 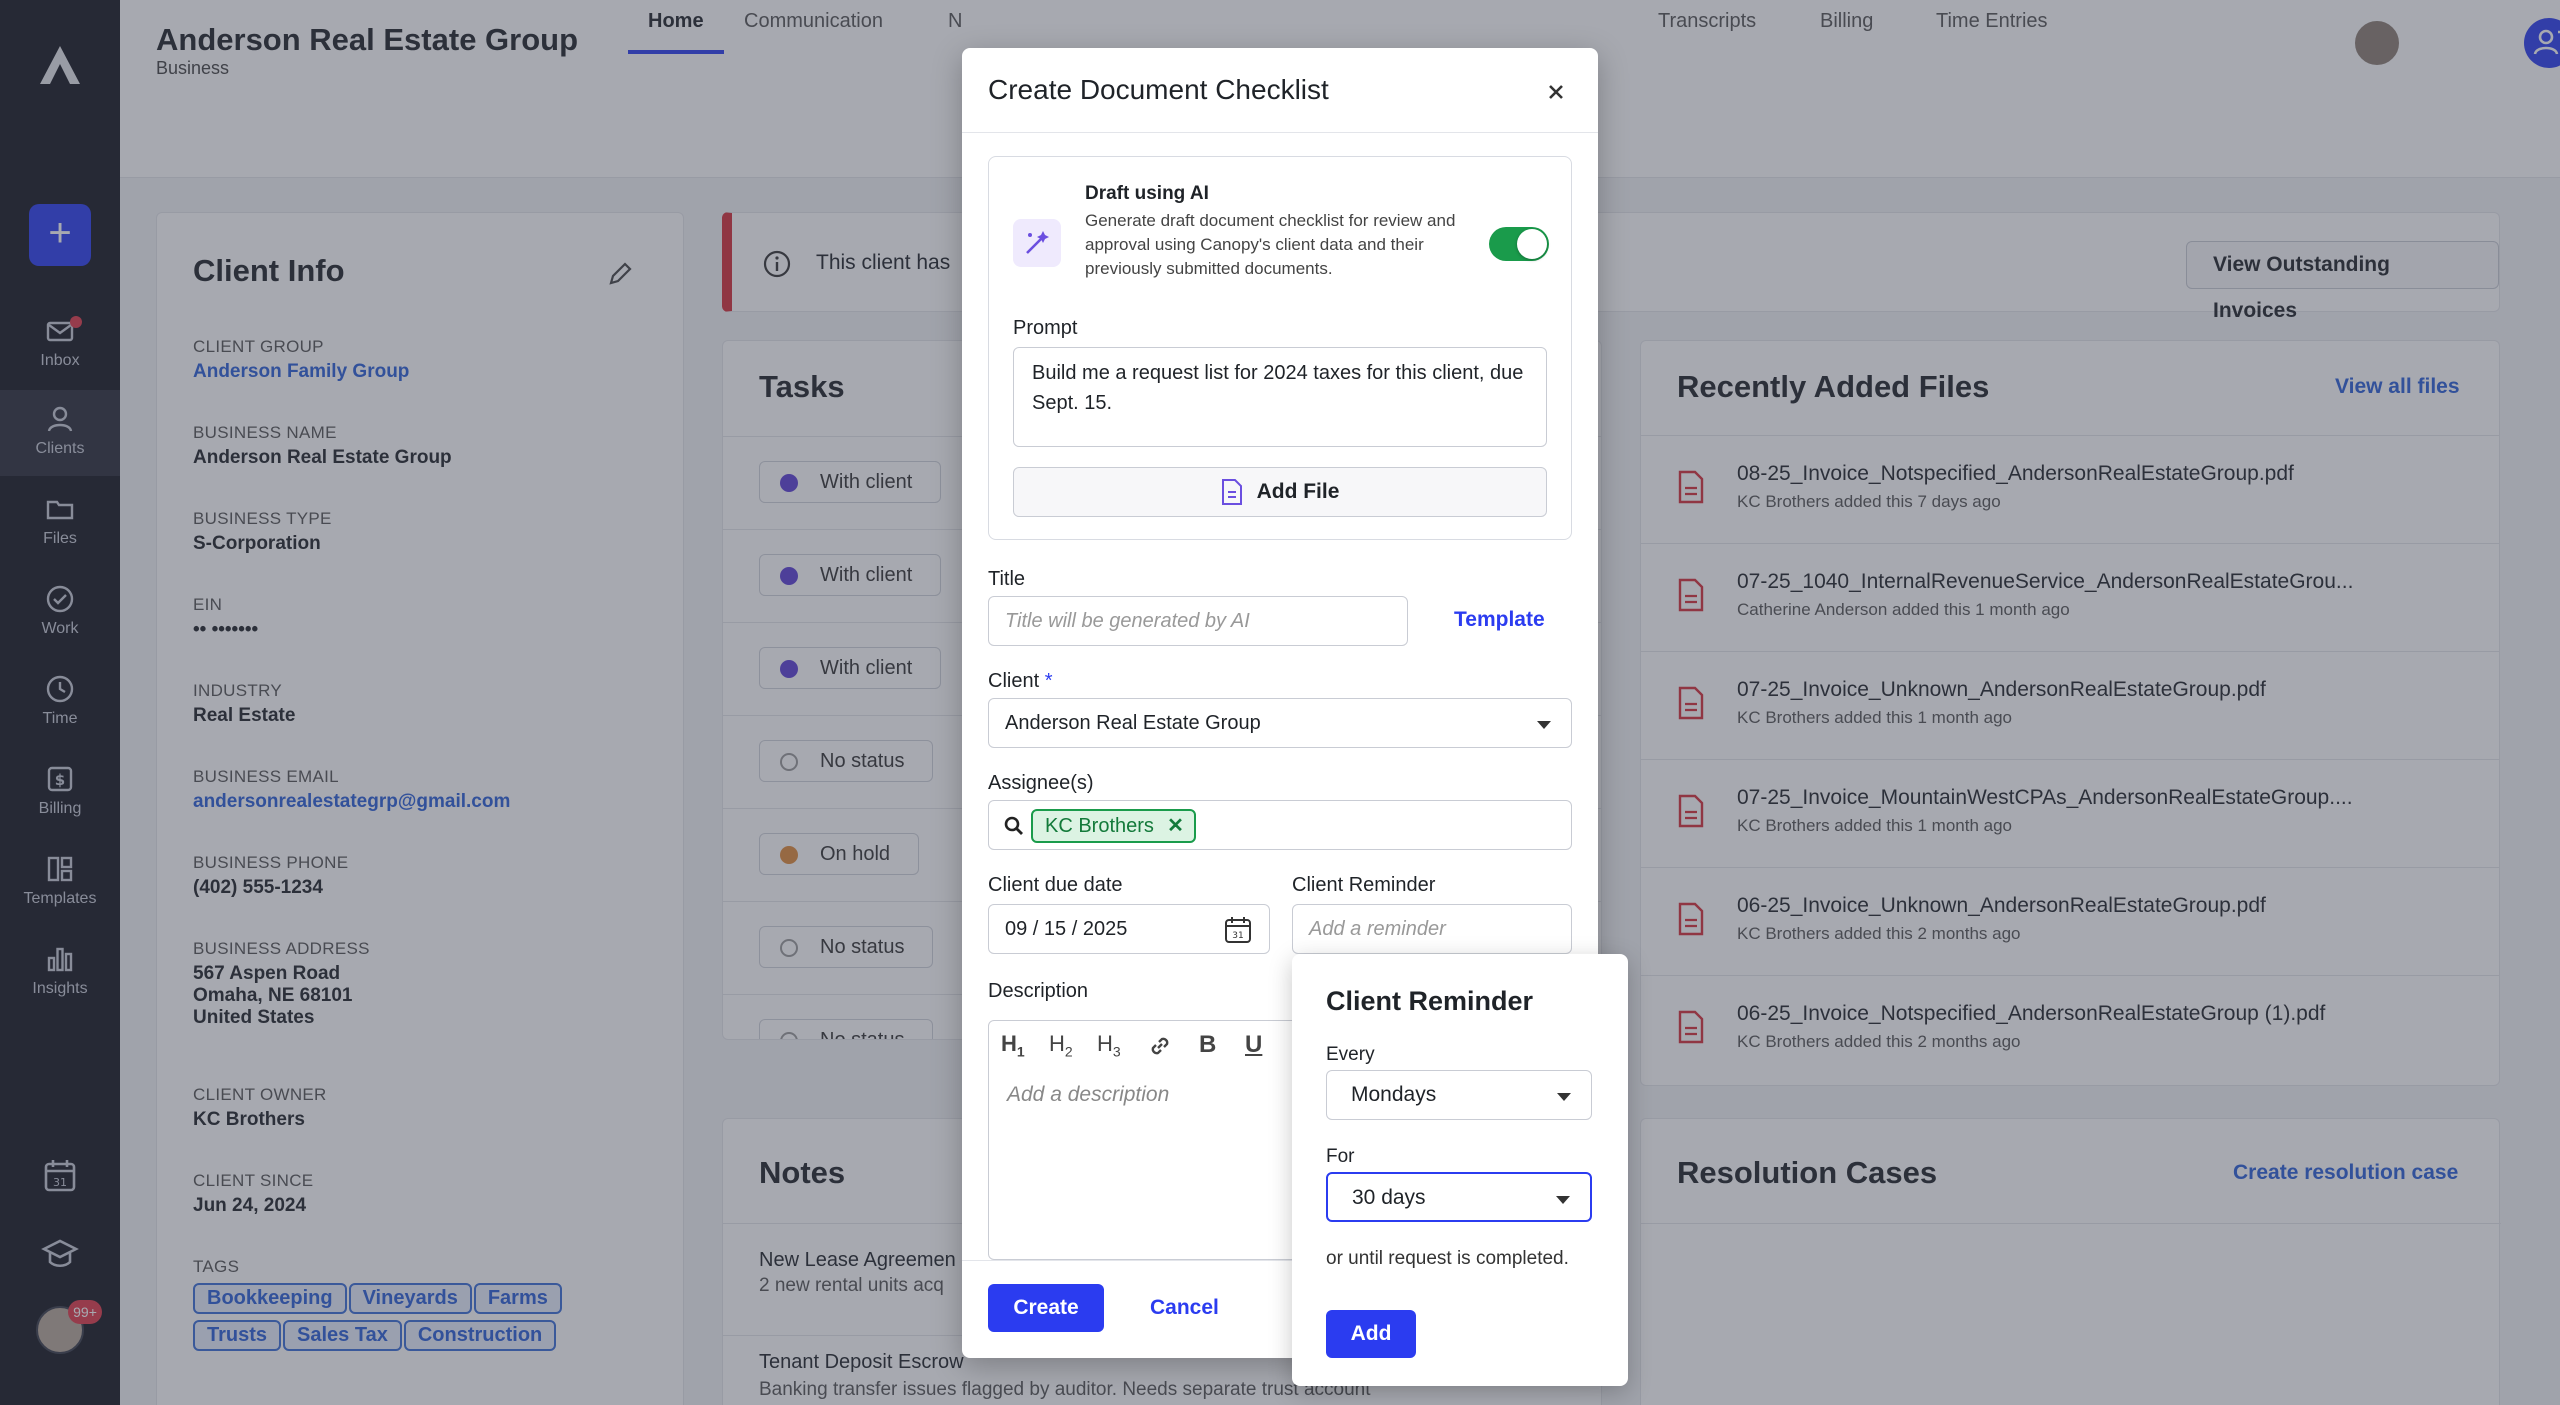 What do you see at coordinates (1045, 328) in the screenshot?
I see `prompt-label: Prompt` at bounding box center [1045, 328].